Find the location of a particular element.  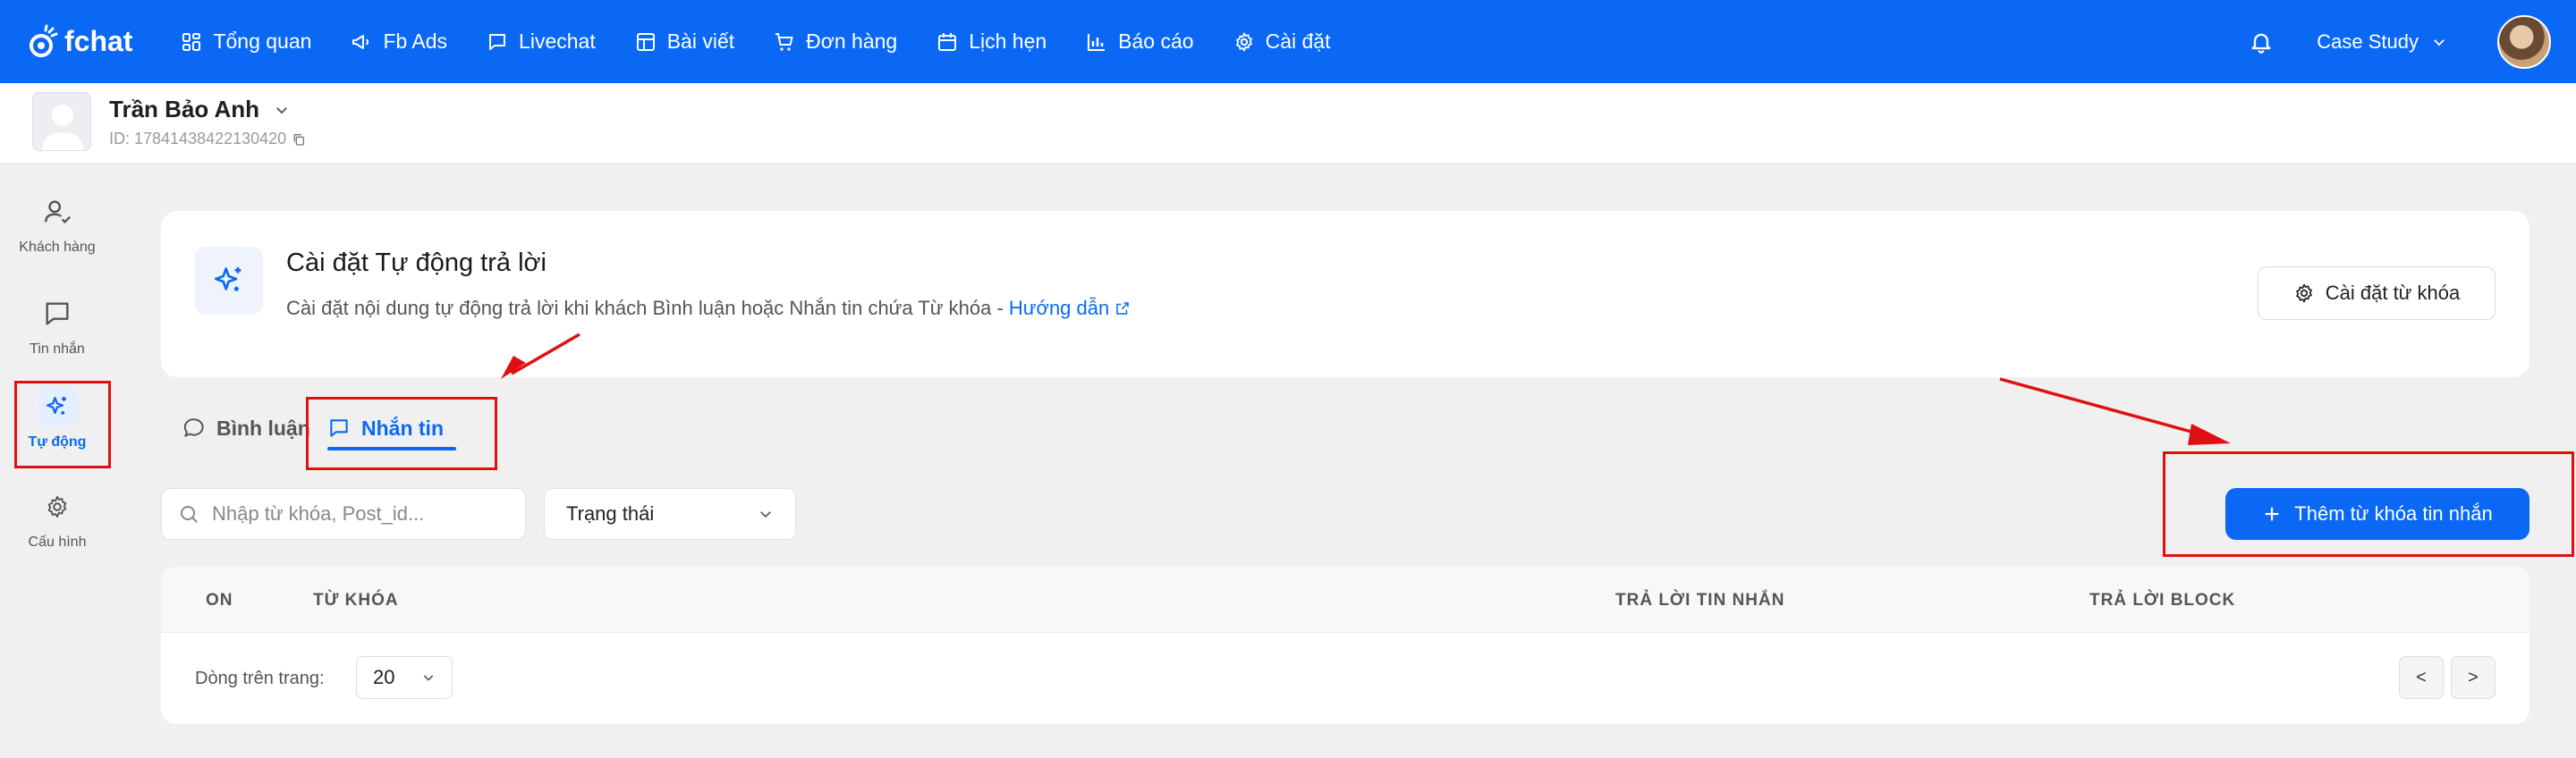

page-name-selector: Trần Bảo Anh is located at coordinates (199, 109).